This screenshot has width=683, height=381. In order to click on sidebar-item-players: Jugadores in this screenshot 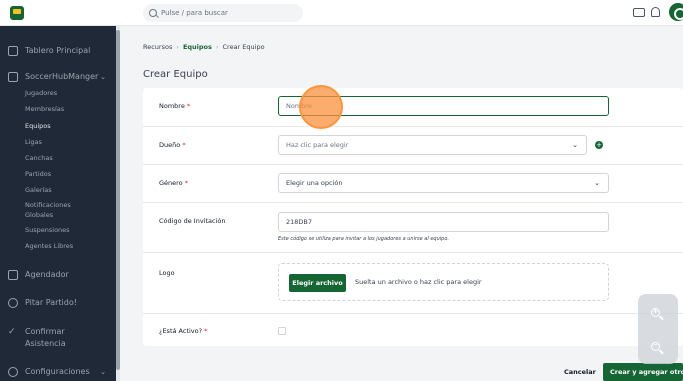, I will do `click(41, 93)`.